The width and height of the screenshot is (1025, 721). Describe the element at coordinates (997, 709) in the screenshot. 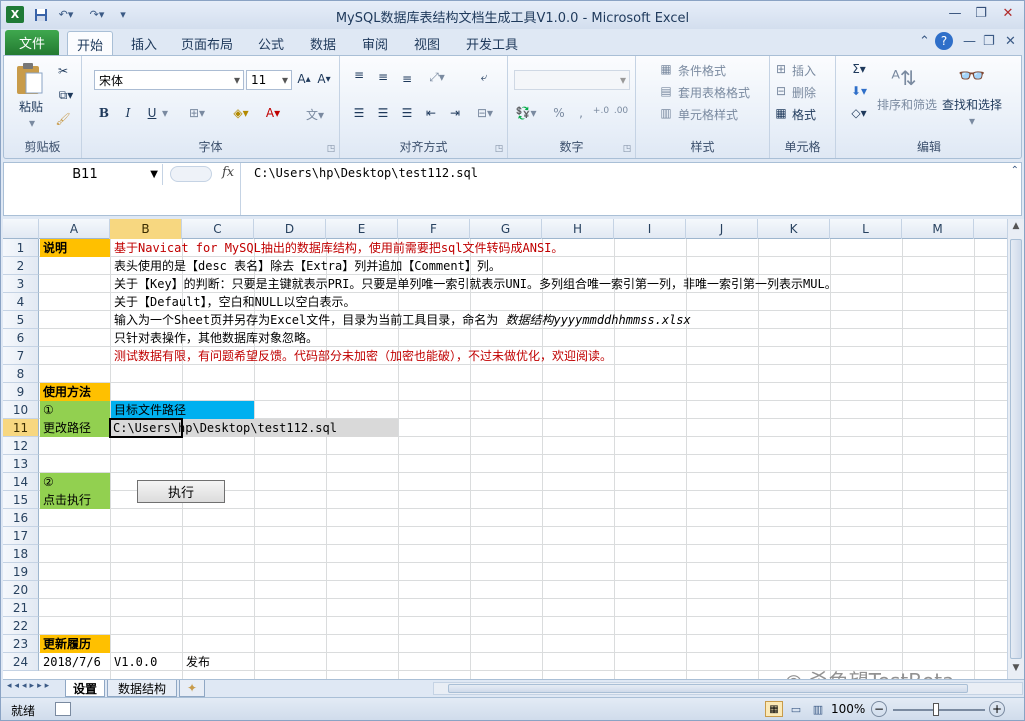

I see `zoom-in-icon: +` at that location.